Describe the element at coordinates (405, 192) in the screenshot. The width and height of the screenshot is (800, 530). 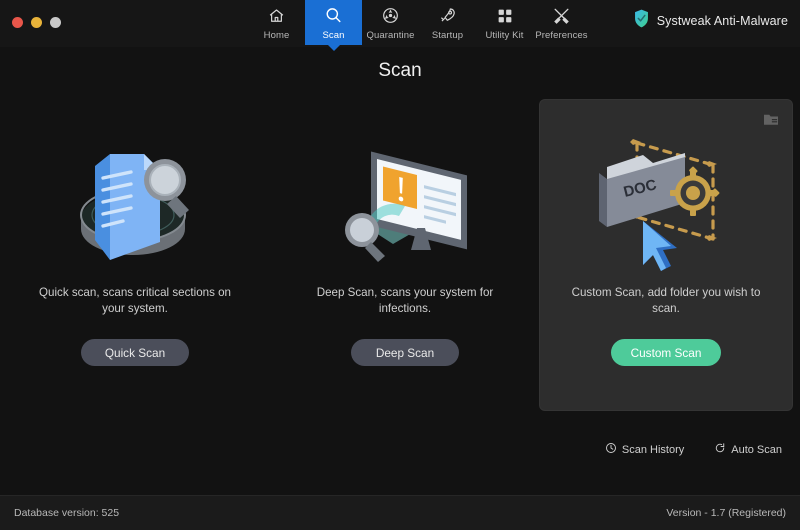
I see `monitor-warning-magnifier-illustration` at that location.